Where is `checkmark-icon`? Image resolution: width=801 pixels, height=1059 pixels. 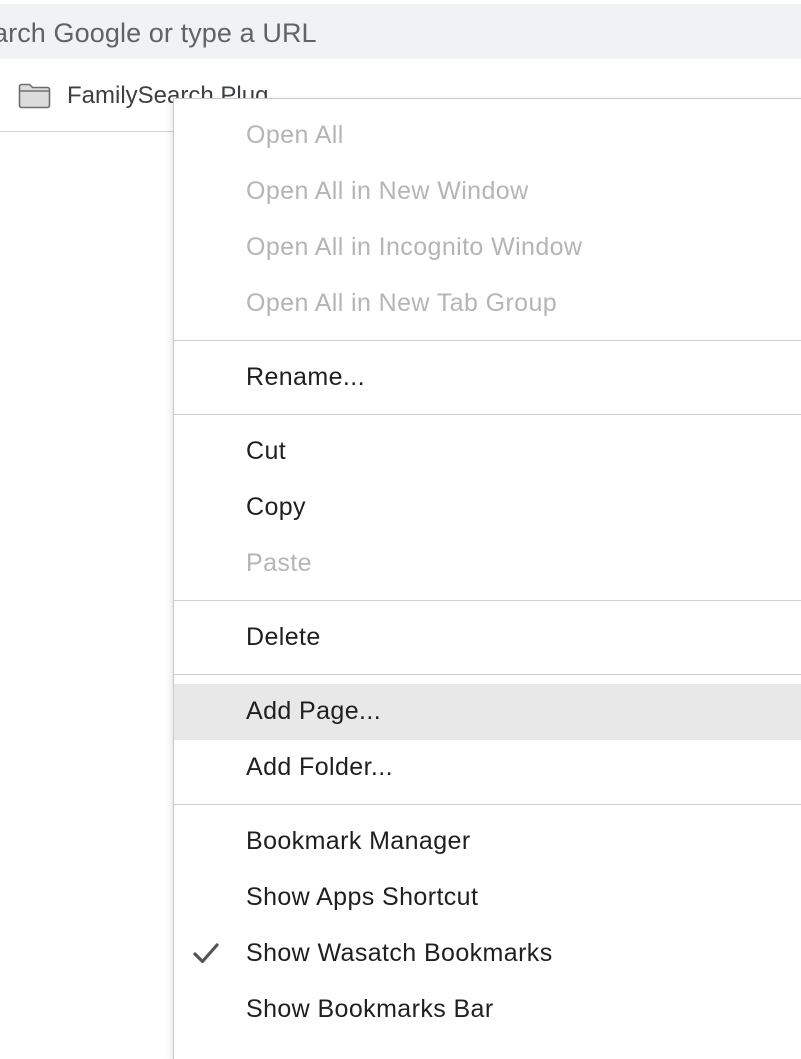
checkmark-icon is located at coordinates (206, 953).